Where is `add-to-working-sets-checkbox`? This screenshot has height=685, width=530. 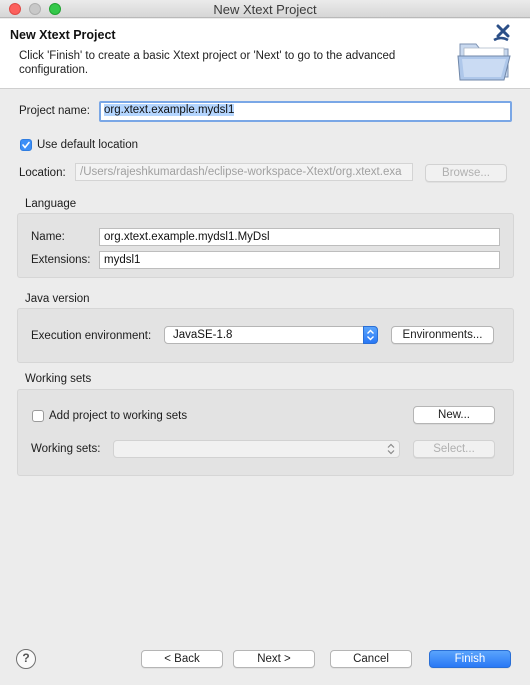
add-to-working-sets-checkbox is located at coordinates (38, 416).